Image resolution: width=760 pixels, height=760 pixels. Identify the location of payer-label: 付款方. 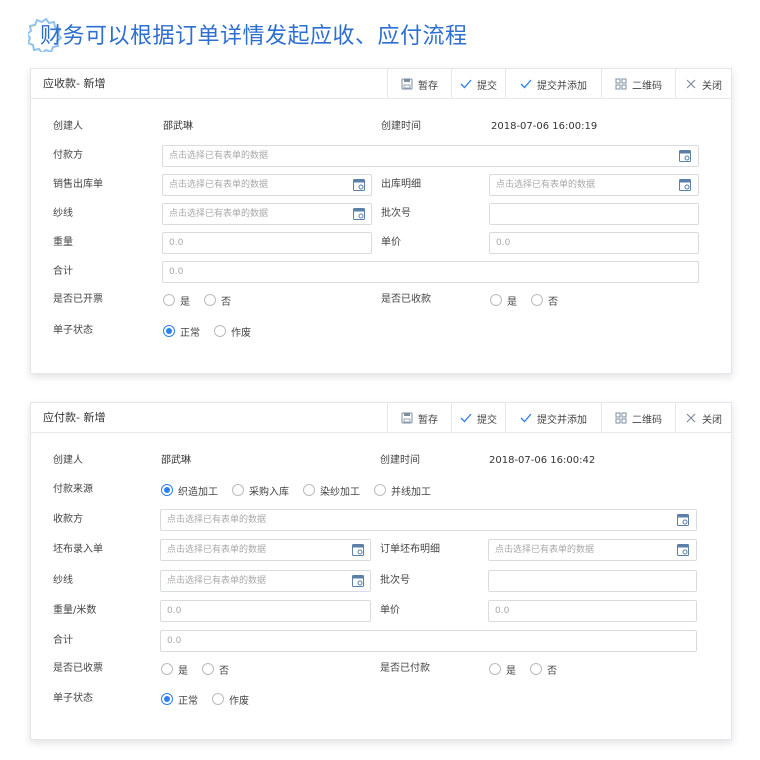
(68, 155).